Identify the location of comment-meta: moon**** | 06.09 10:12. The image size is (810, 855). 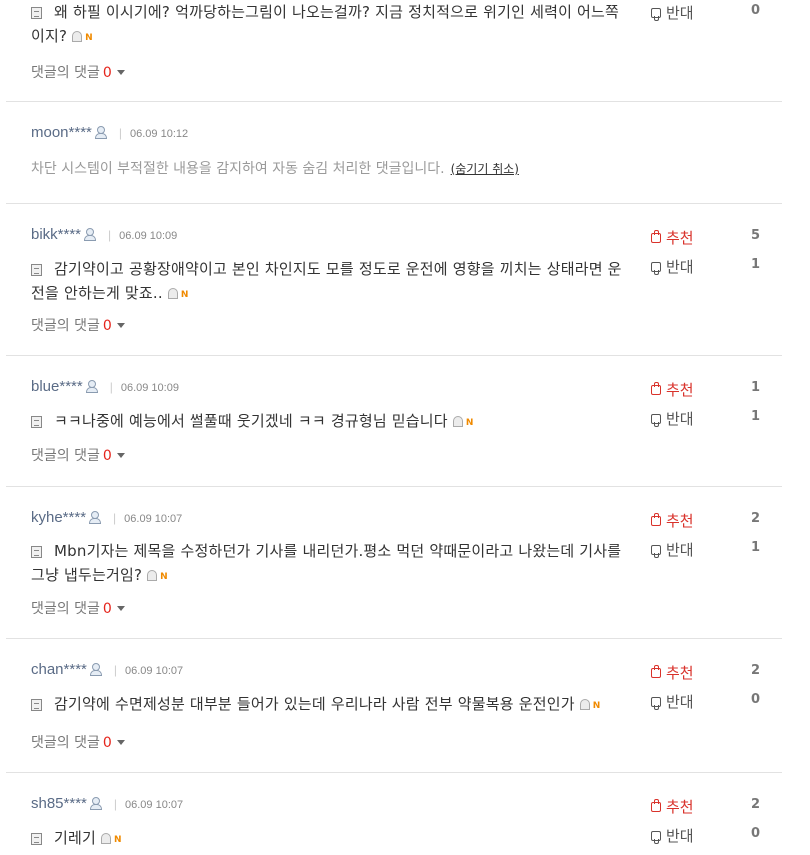
(109, 132).